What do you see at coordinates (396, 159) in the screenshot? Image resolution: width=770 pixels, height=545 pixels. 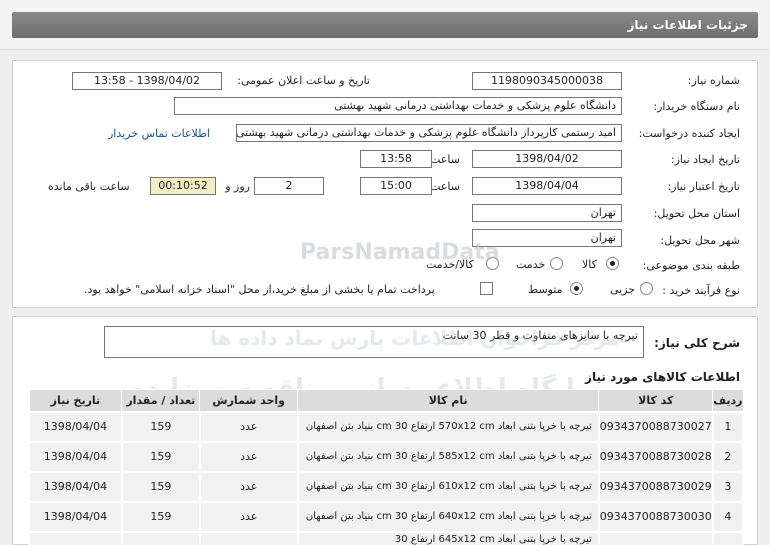 I see `created-time-field: 13:58` at bounding box center [396, 159].